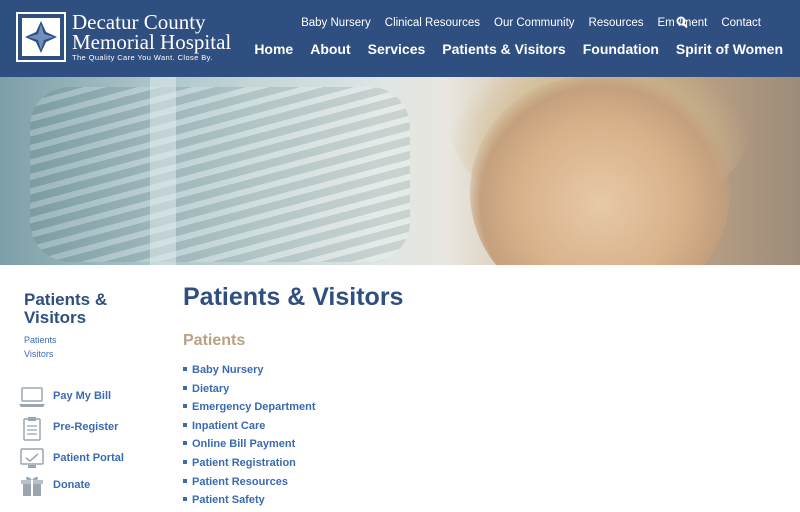 This screenshot has width=800, height=512. I want to click on utility-link-baby-nursery: Baby Nursery, so click(336, 23).